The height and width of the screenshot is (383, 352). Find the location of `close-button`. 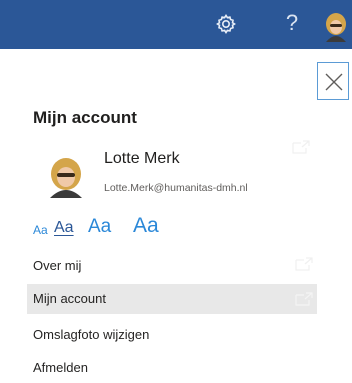

close-button is located at coordinates (333, 81).